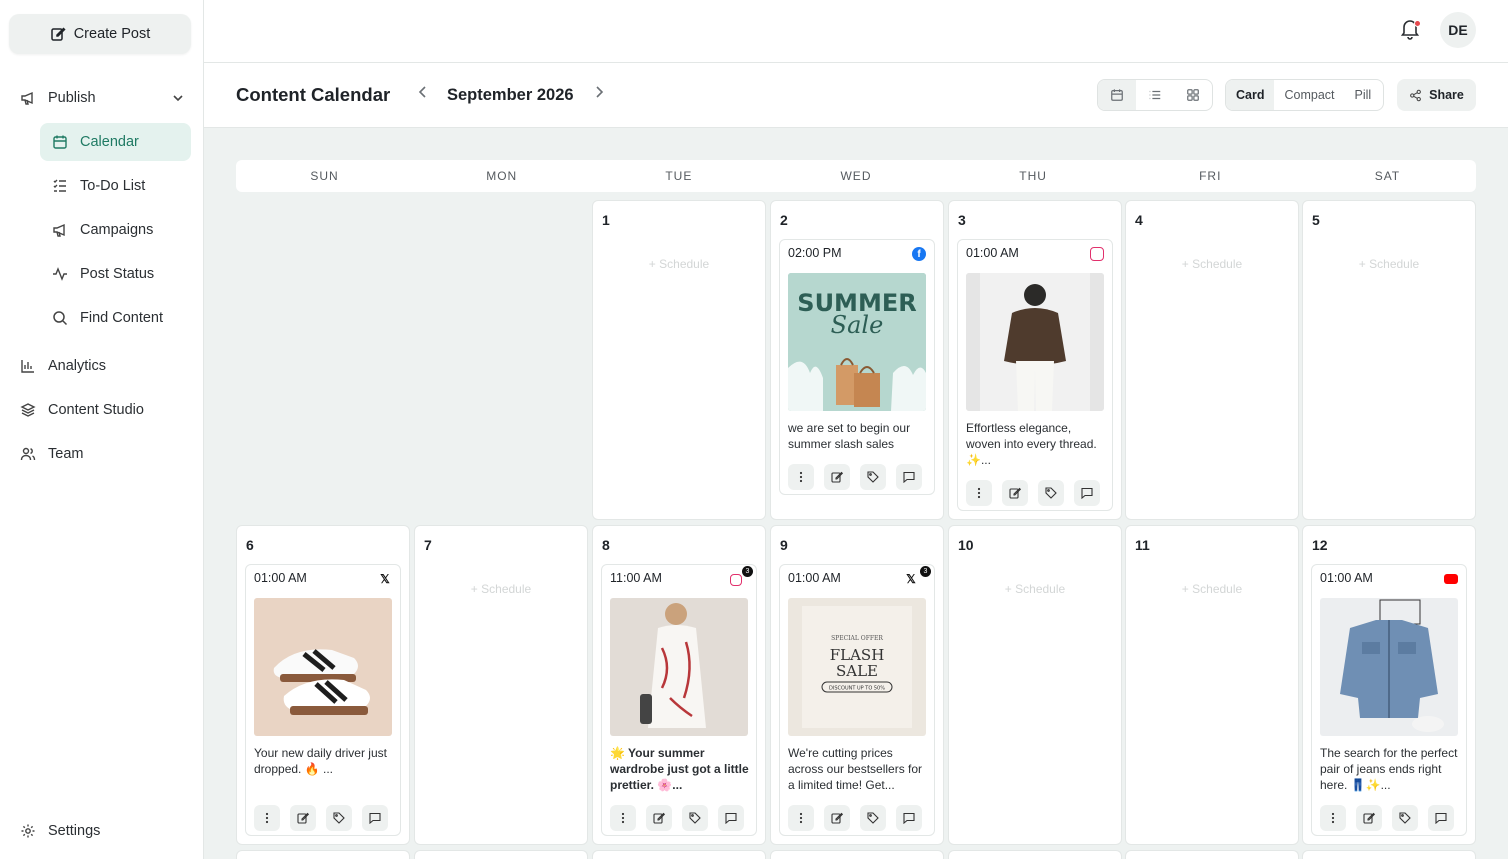  Describe the element at coordinates (72, 98) in the screenshot. I see `sidebar-item-label: Publish` at that location.